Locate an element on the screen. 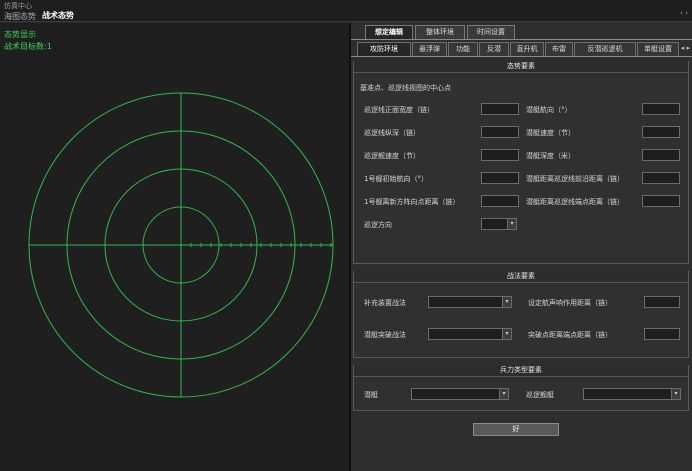 This screenshot has width=692, height=471. subtab-function: 功能 is located at coordinates (463, 49).